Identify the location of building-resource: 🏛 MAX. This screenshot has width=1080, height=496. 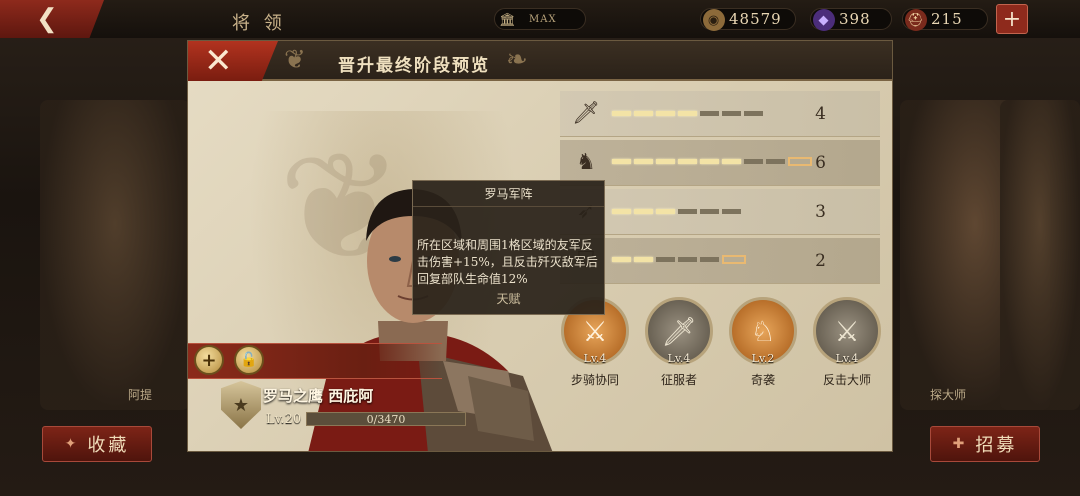
(540, 19).